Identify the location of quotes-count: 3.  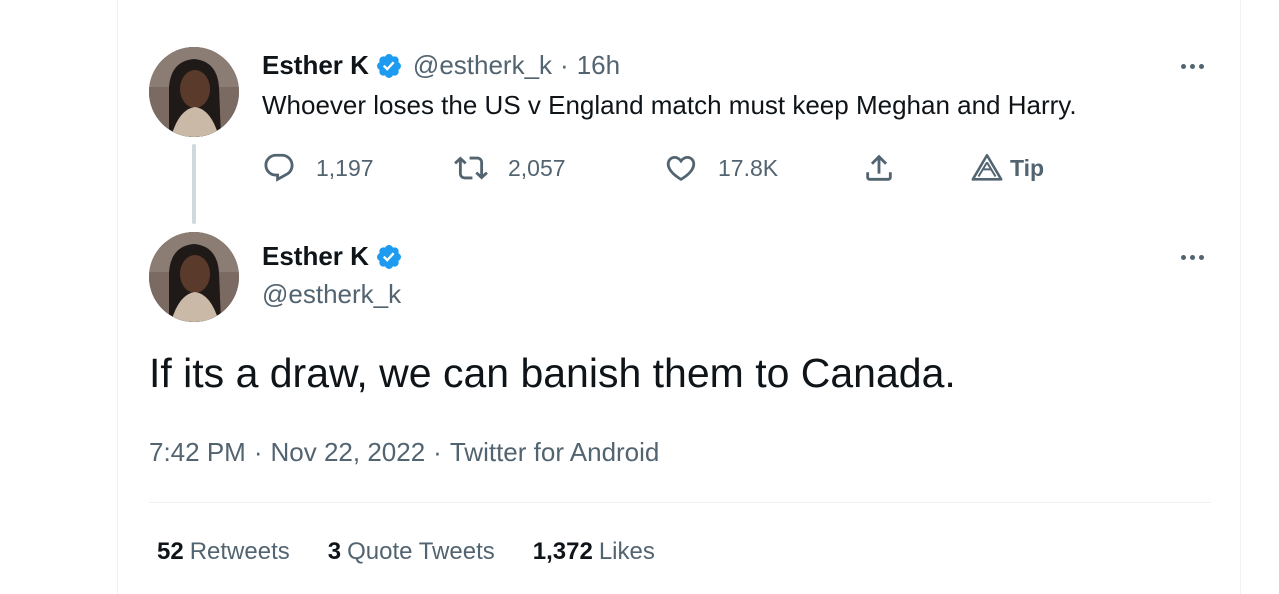
(334, 551).